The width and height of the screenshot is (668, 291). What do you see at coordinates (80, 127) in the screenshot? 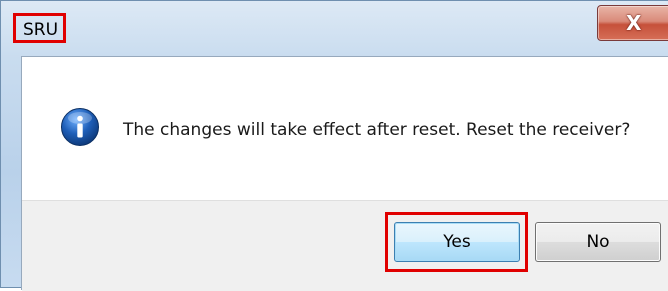
I see `info-icon` at bounding box center [80, 127].